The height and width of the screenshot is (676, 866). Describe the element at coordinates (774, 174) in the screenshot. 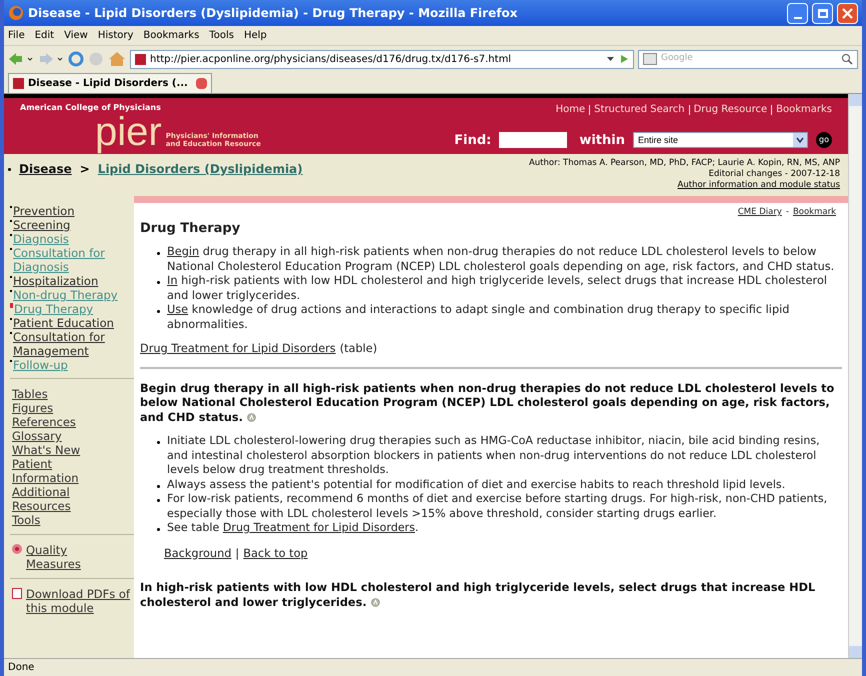

I see `editorial-changes: Editorial changes - 2007-12-18` at that location.